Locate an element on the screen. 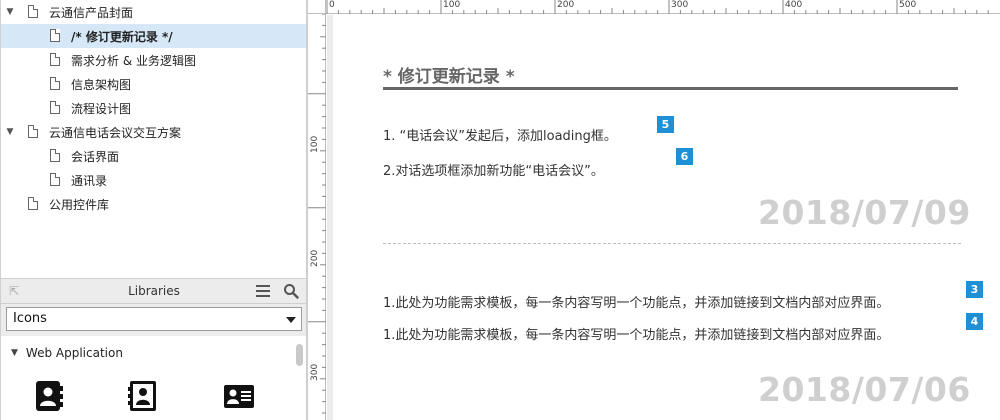  search-icon is located at coordinates (291, 291).